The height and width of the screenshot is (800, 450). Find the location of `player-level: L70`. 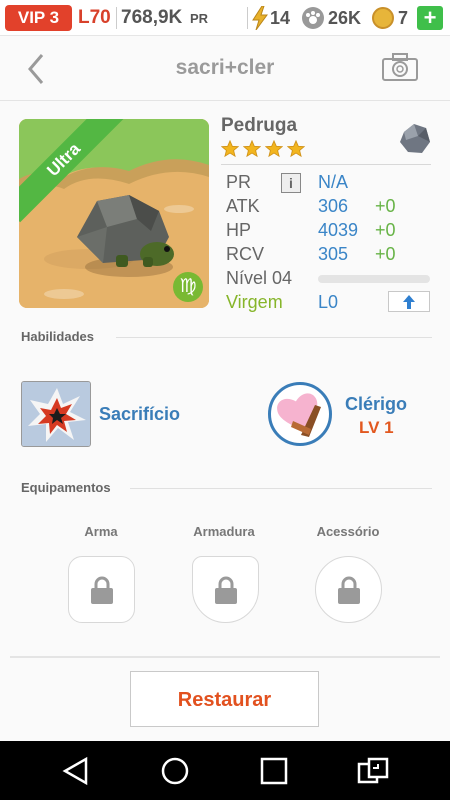

player-level: L70 is located at coordinates (94, 17).